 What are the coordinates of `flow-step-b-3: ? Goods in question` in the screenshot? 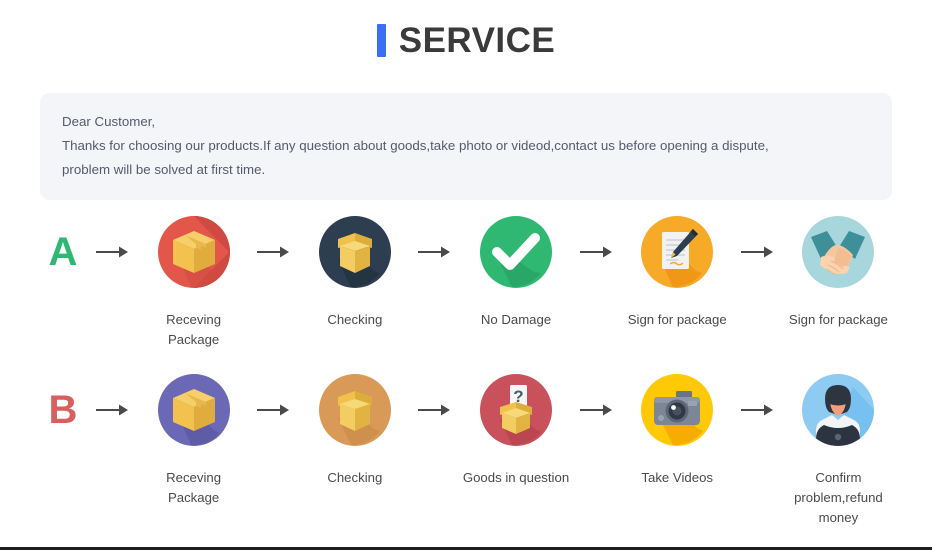 It's located at (515, 426).